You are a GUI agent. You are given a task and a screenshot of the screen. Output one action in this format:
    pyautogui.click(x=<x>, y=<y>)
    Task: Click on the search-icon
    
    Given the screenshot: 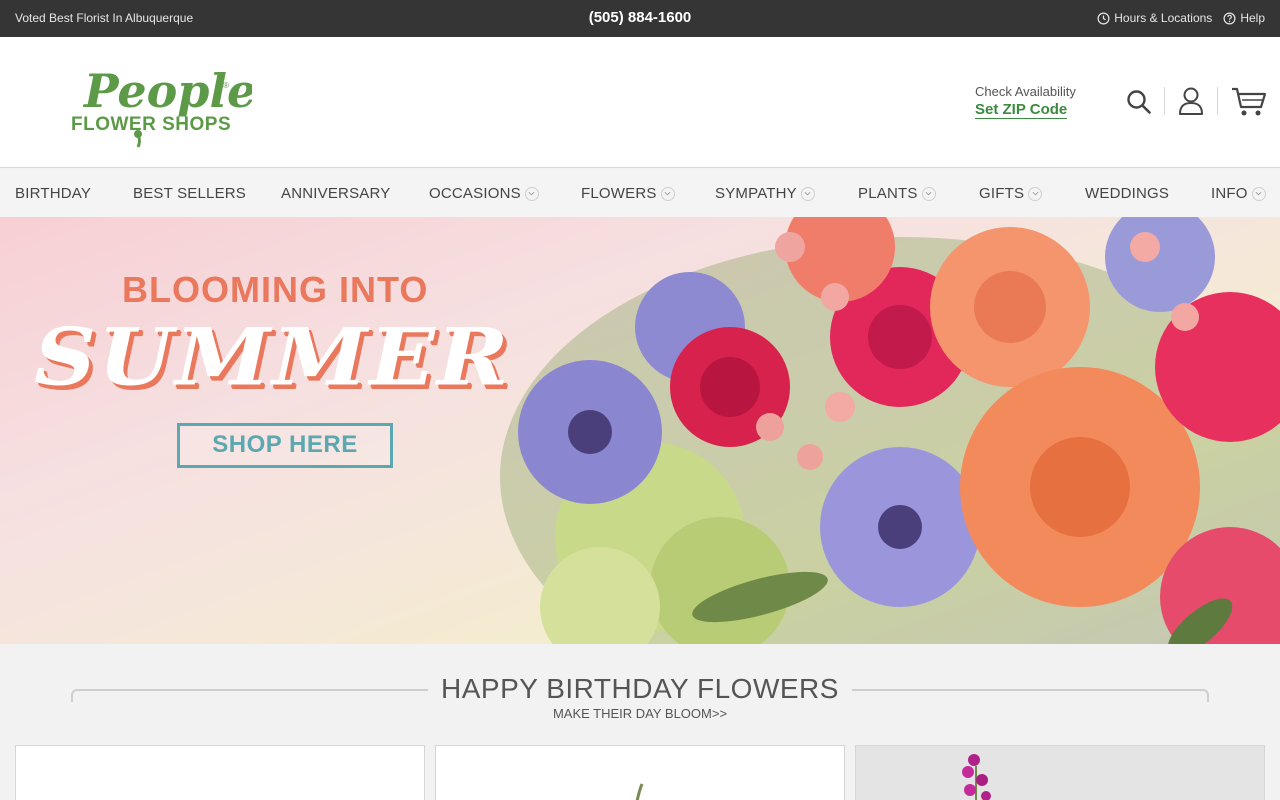 What is the action you would take?
    pyautogui.click(x=1139, y=102)
    